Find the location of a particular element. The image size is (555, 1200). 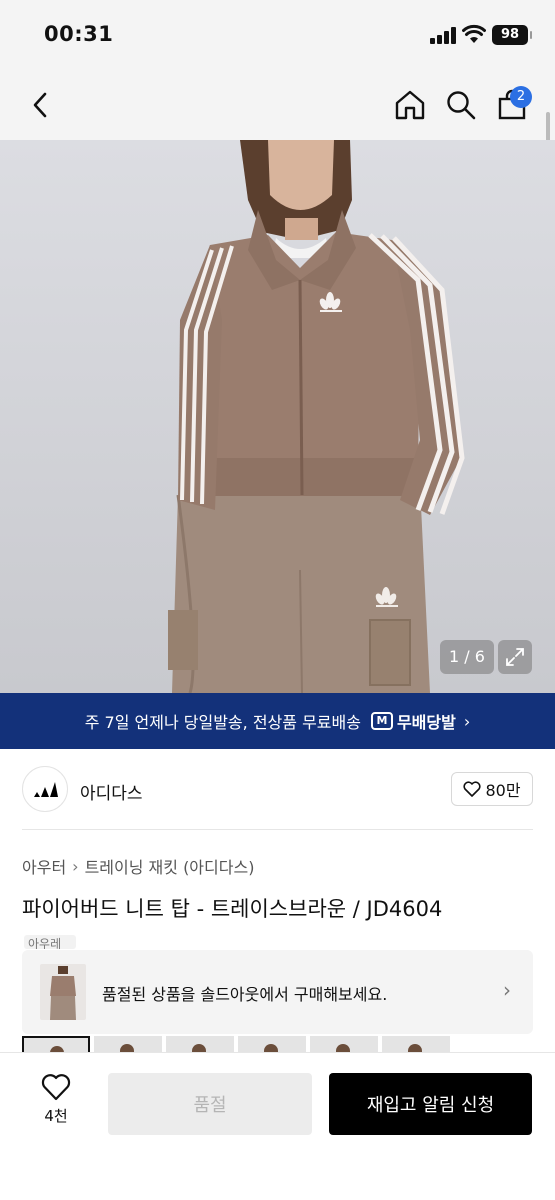

back-button is located at coordinates (40, 105).